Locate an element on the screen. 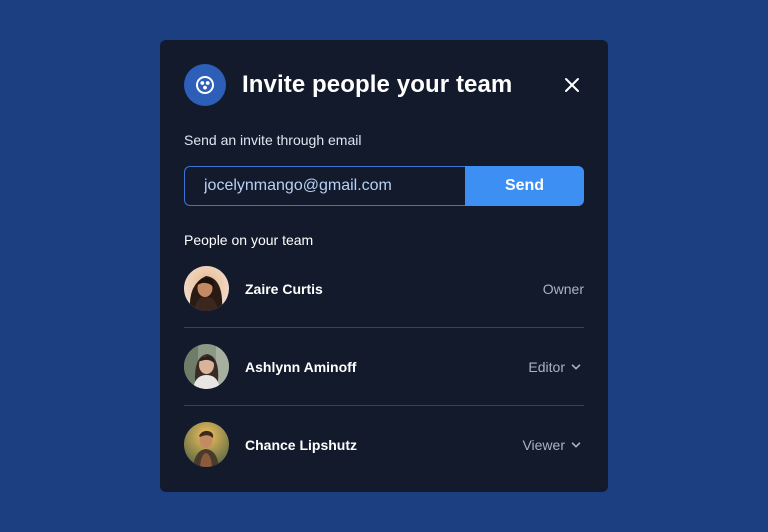  role-select: Viewer is located at coordinates (553, 445).